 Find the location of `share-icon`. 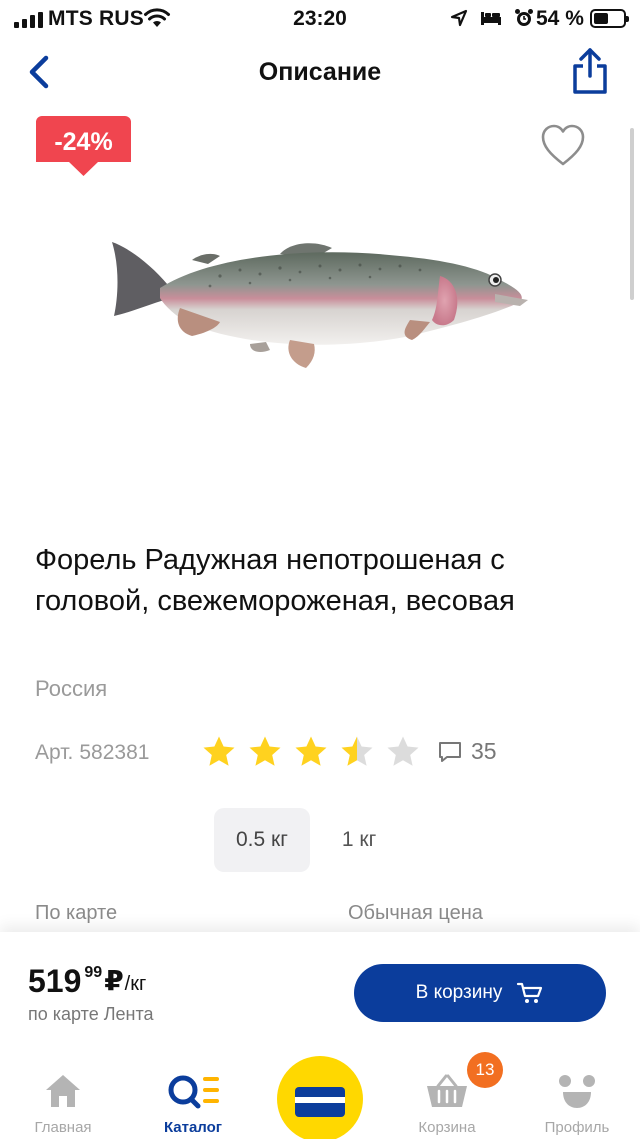

share-icon is located at coordinates (590, 71).